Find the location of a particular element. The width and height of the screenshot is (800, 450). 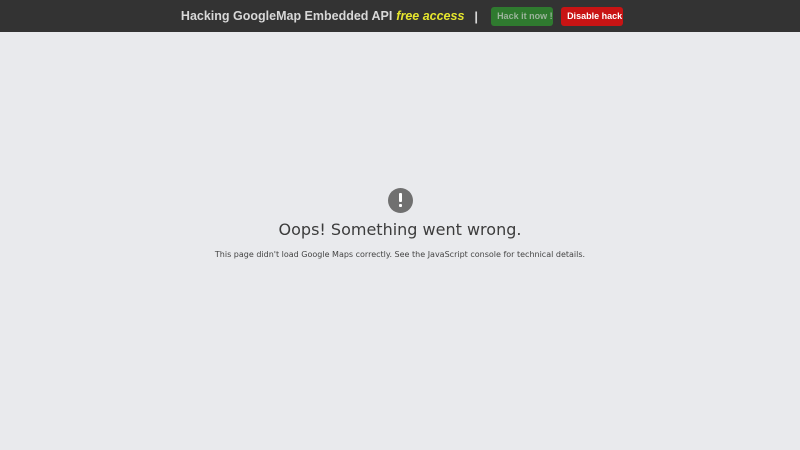

exclamation-dot is located at coordinates (400, 205).